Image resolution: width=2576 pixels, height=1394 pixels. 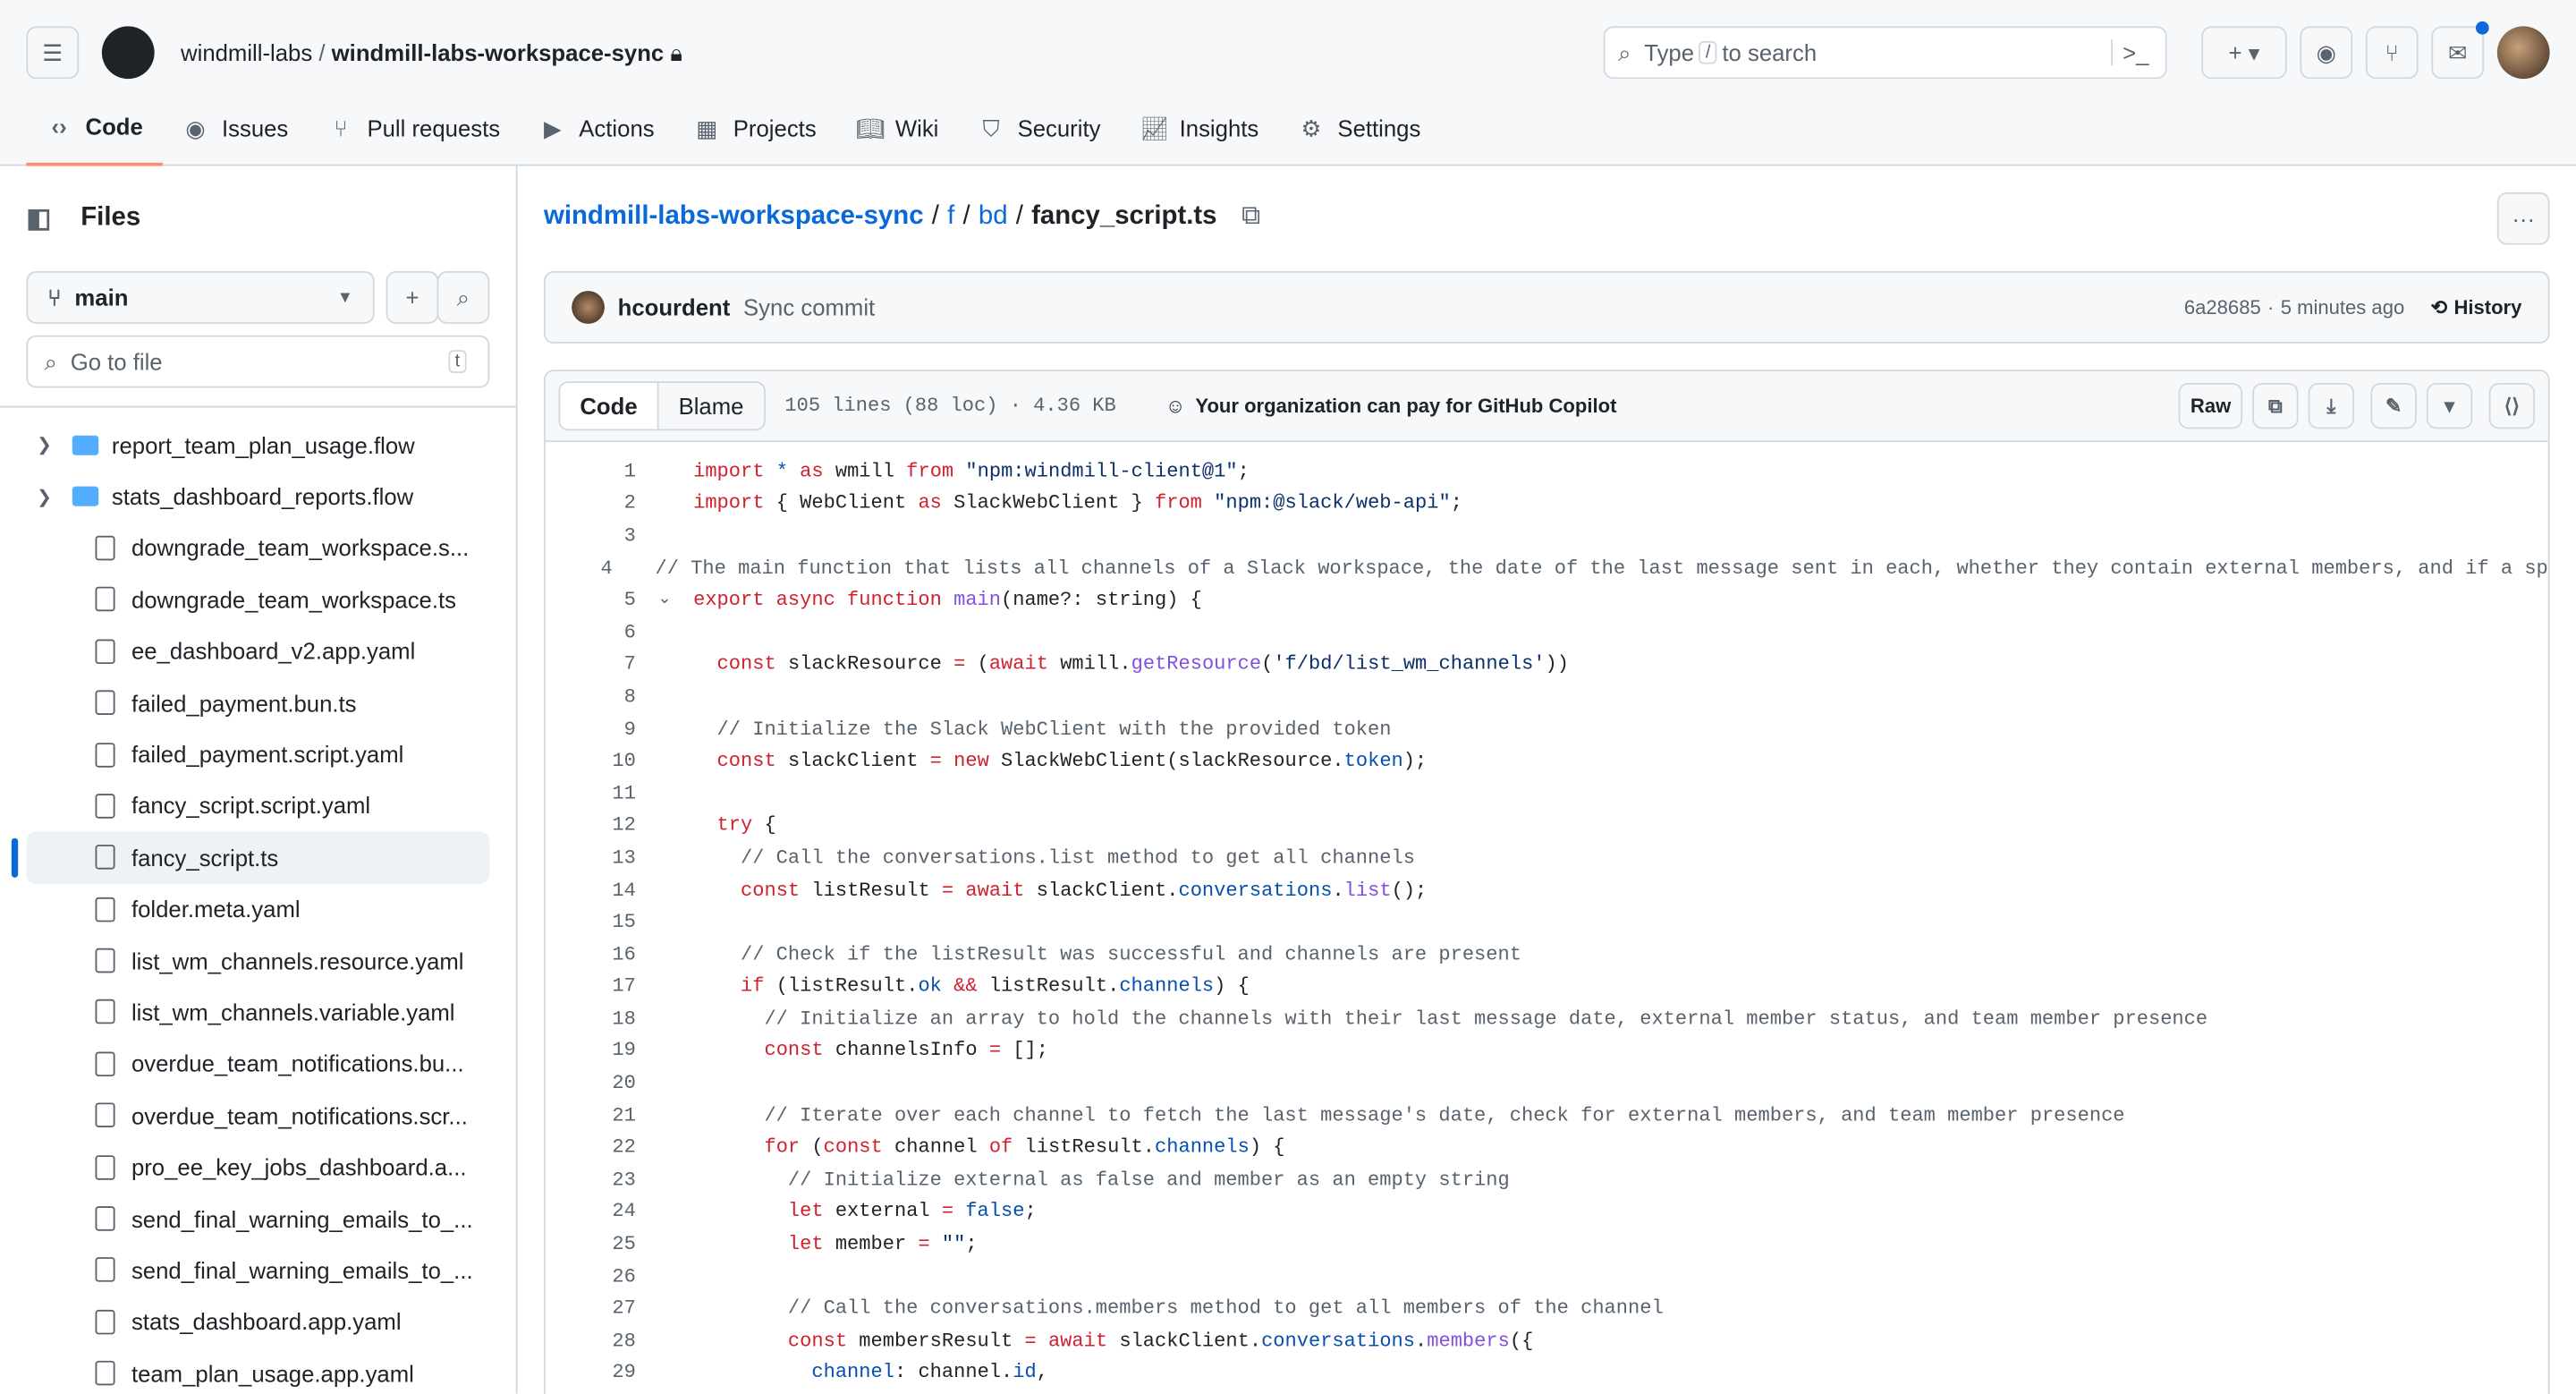 What do you see at coordinates (2439, 307) in the screenshot?
I see `history-icon: ⟲` at bounding box center [2439, 307].